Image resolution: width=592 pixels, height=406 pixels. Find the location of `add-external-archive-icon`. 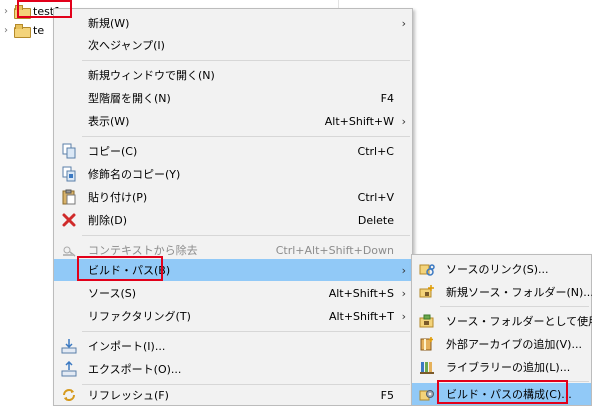

add-external-archive-icon is located at coordinates (427, 344).